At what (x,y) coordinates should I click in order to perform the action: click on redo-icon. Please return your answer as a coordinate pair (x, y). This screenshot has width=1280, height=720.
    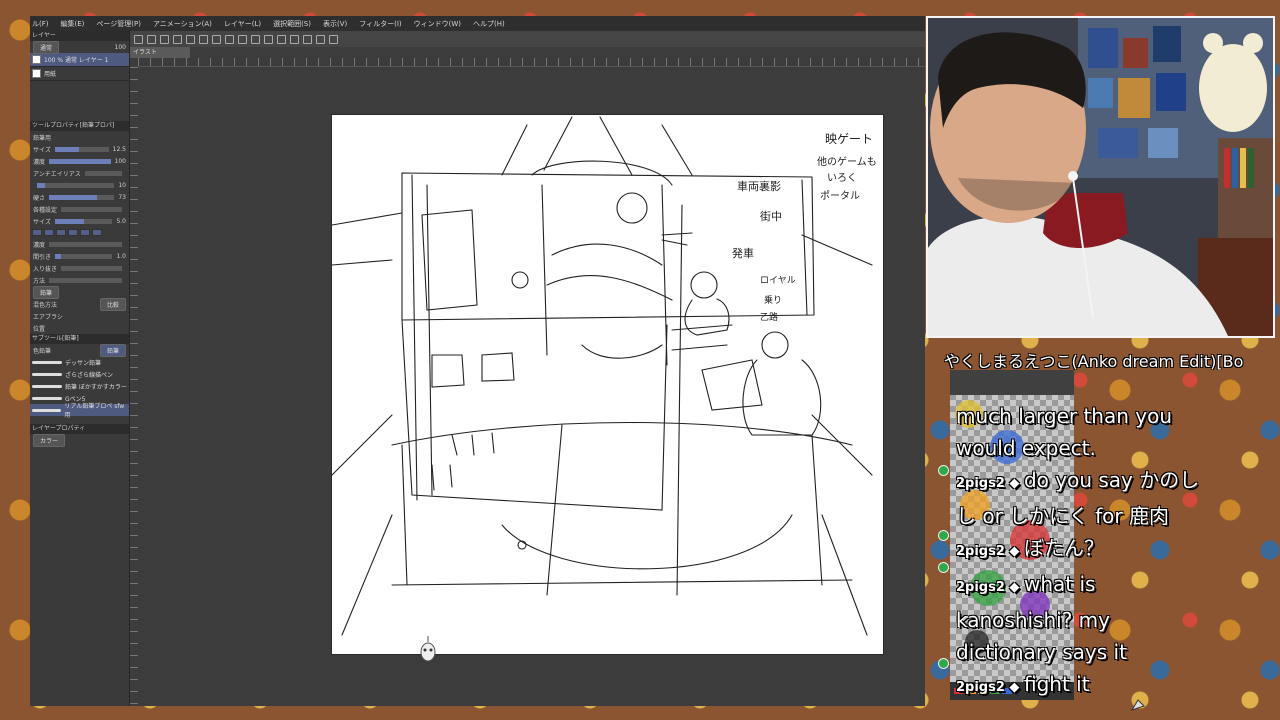
    Looking at the image, I should click on (203, 39).